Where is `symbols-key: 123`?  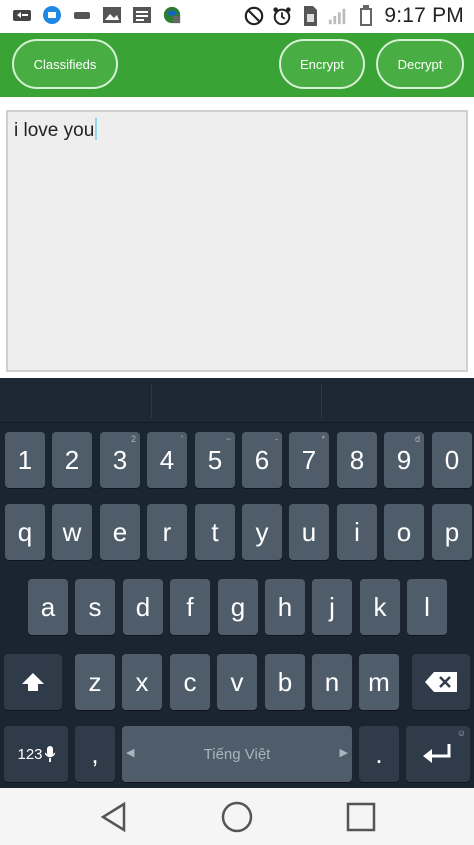
symbols-key: 123 is located at coordinates (36, 754).